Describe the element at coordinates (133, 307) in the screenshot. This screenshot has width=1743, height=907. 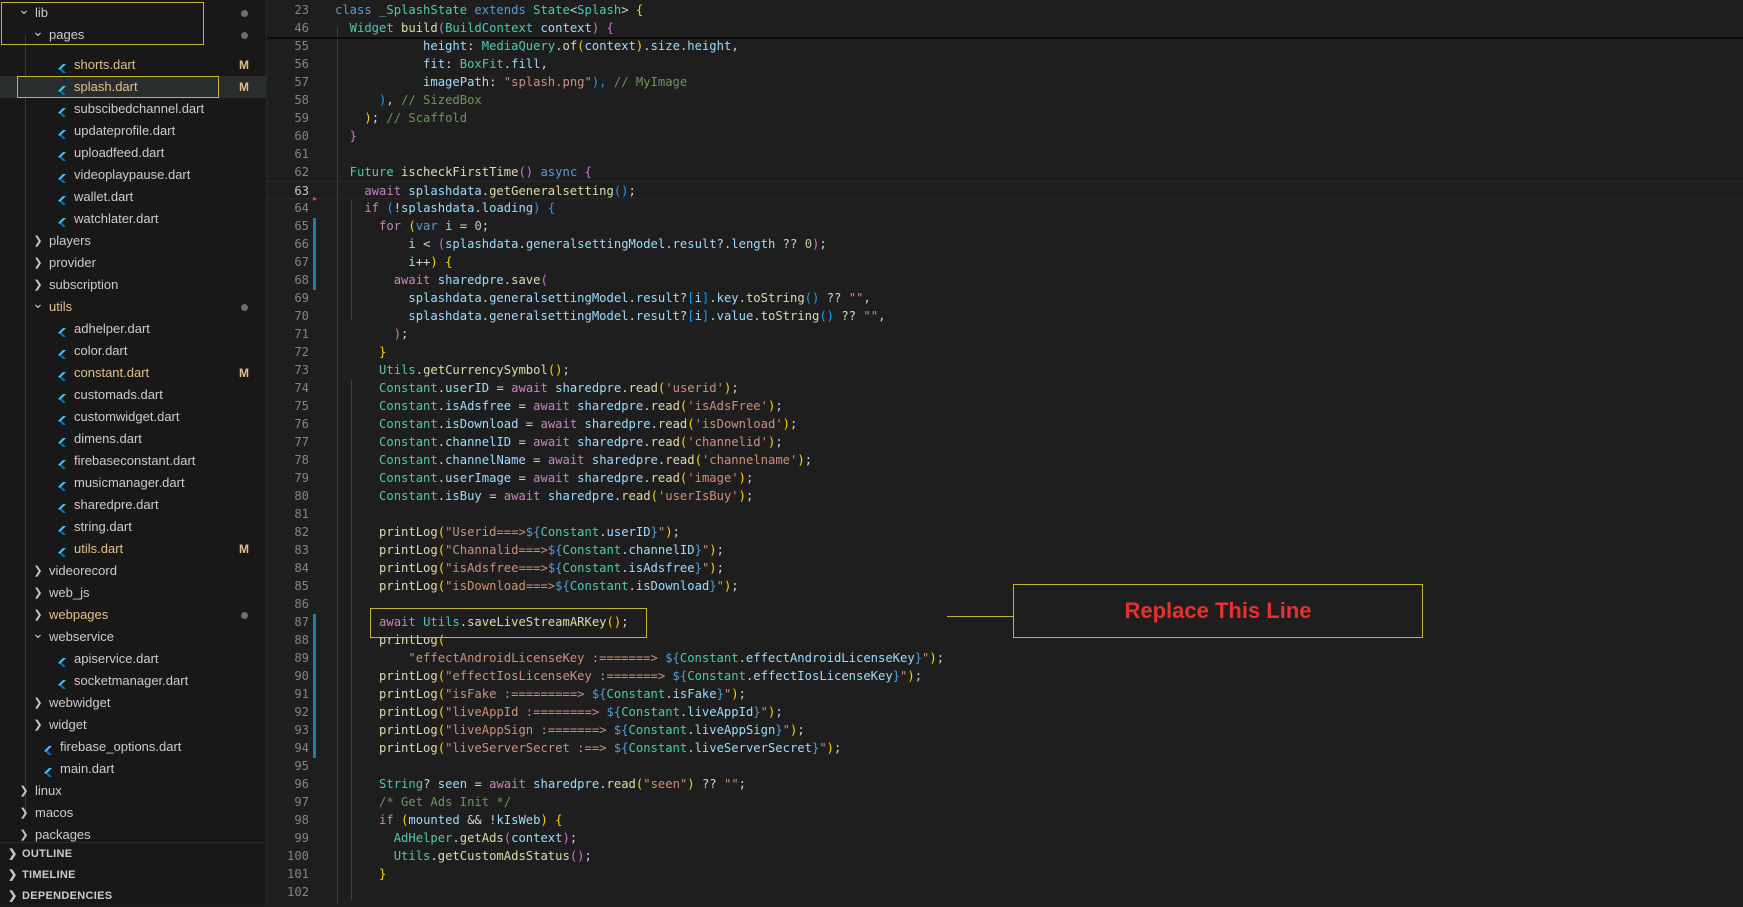
I see `tree-folder: ⌄ utils` at that location.